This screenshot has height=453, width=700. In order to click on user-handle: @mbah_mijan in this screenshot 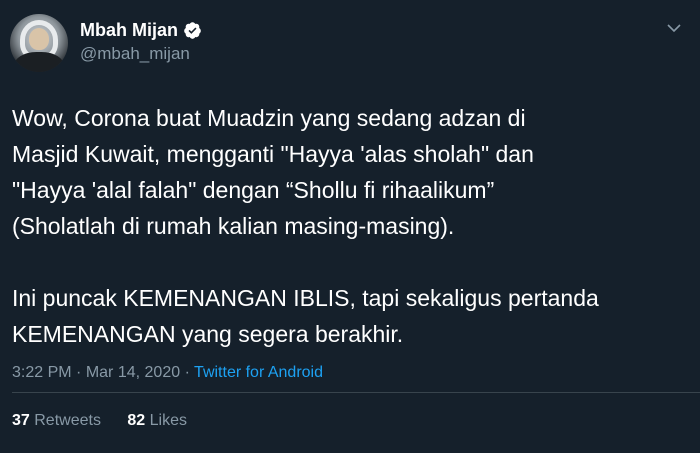, I will do `click(141, 54)`.